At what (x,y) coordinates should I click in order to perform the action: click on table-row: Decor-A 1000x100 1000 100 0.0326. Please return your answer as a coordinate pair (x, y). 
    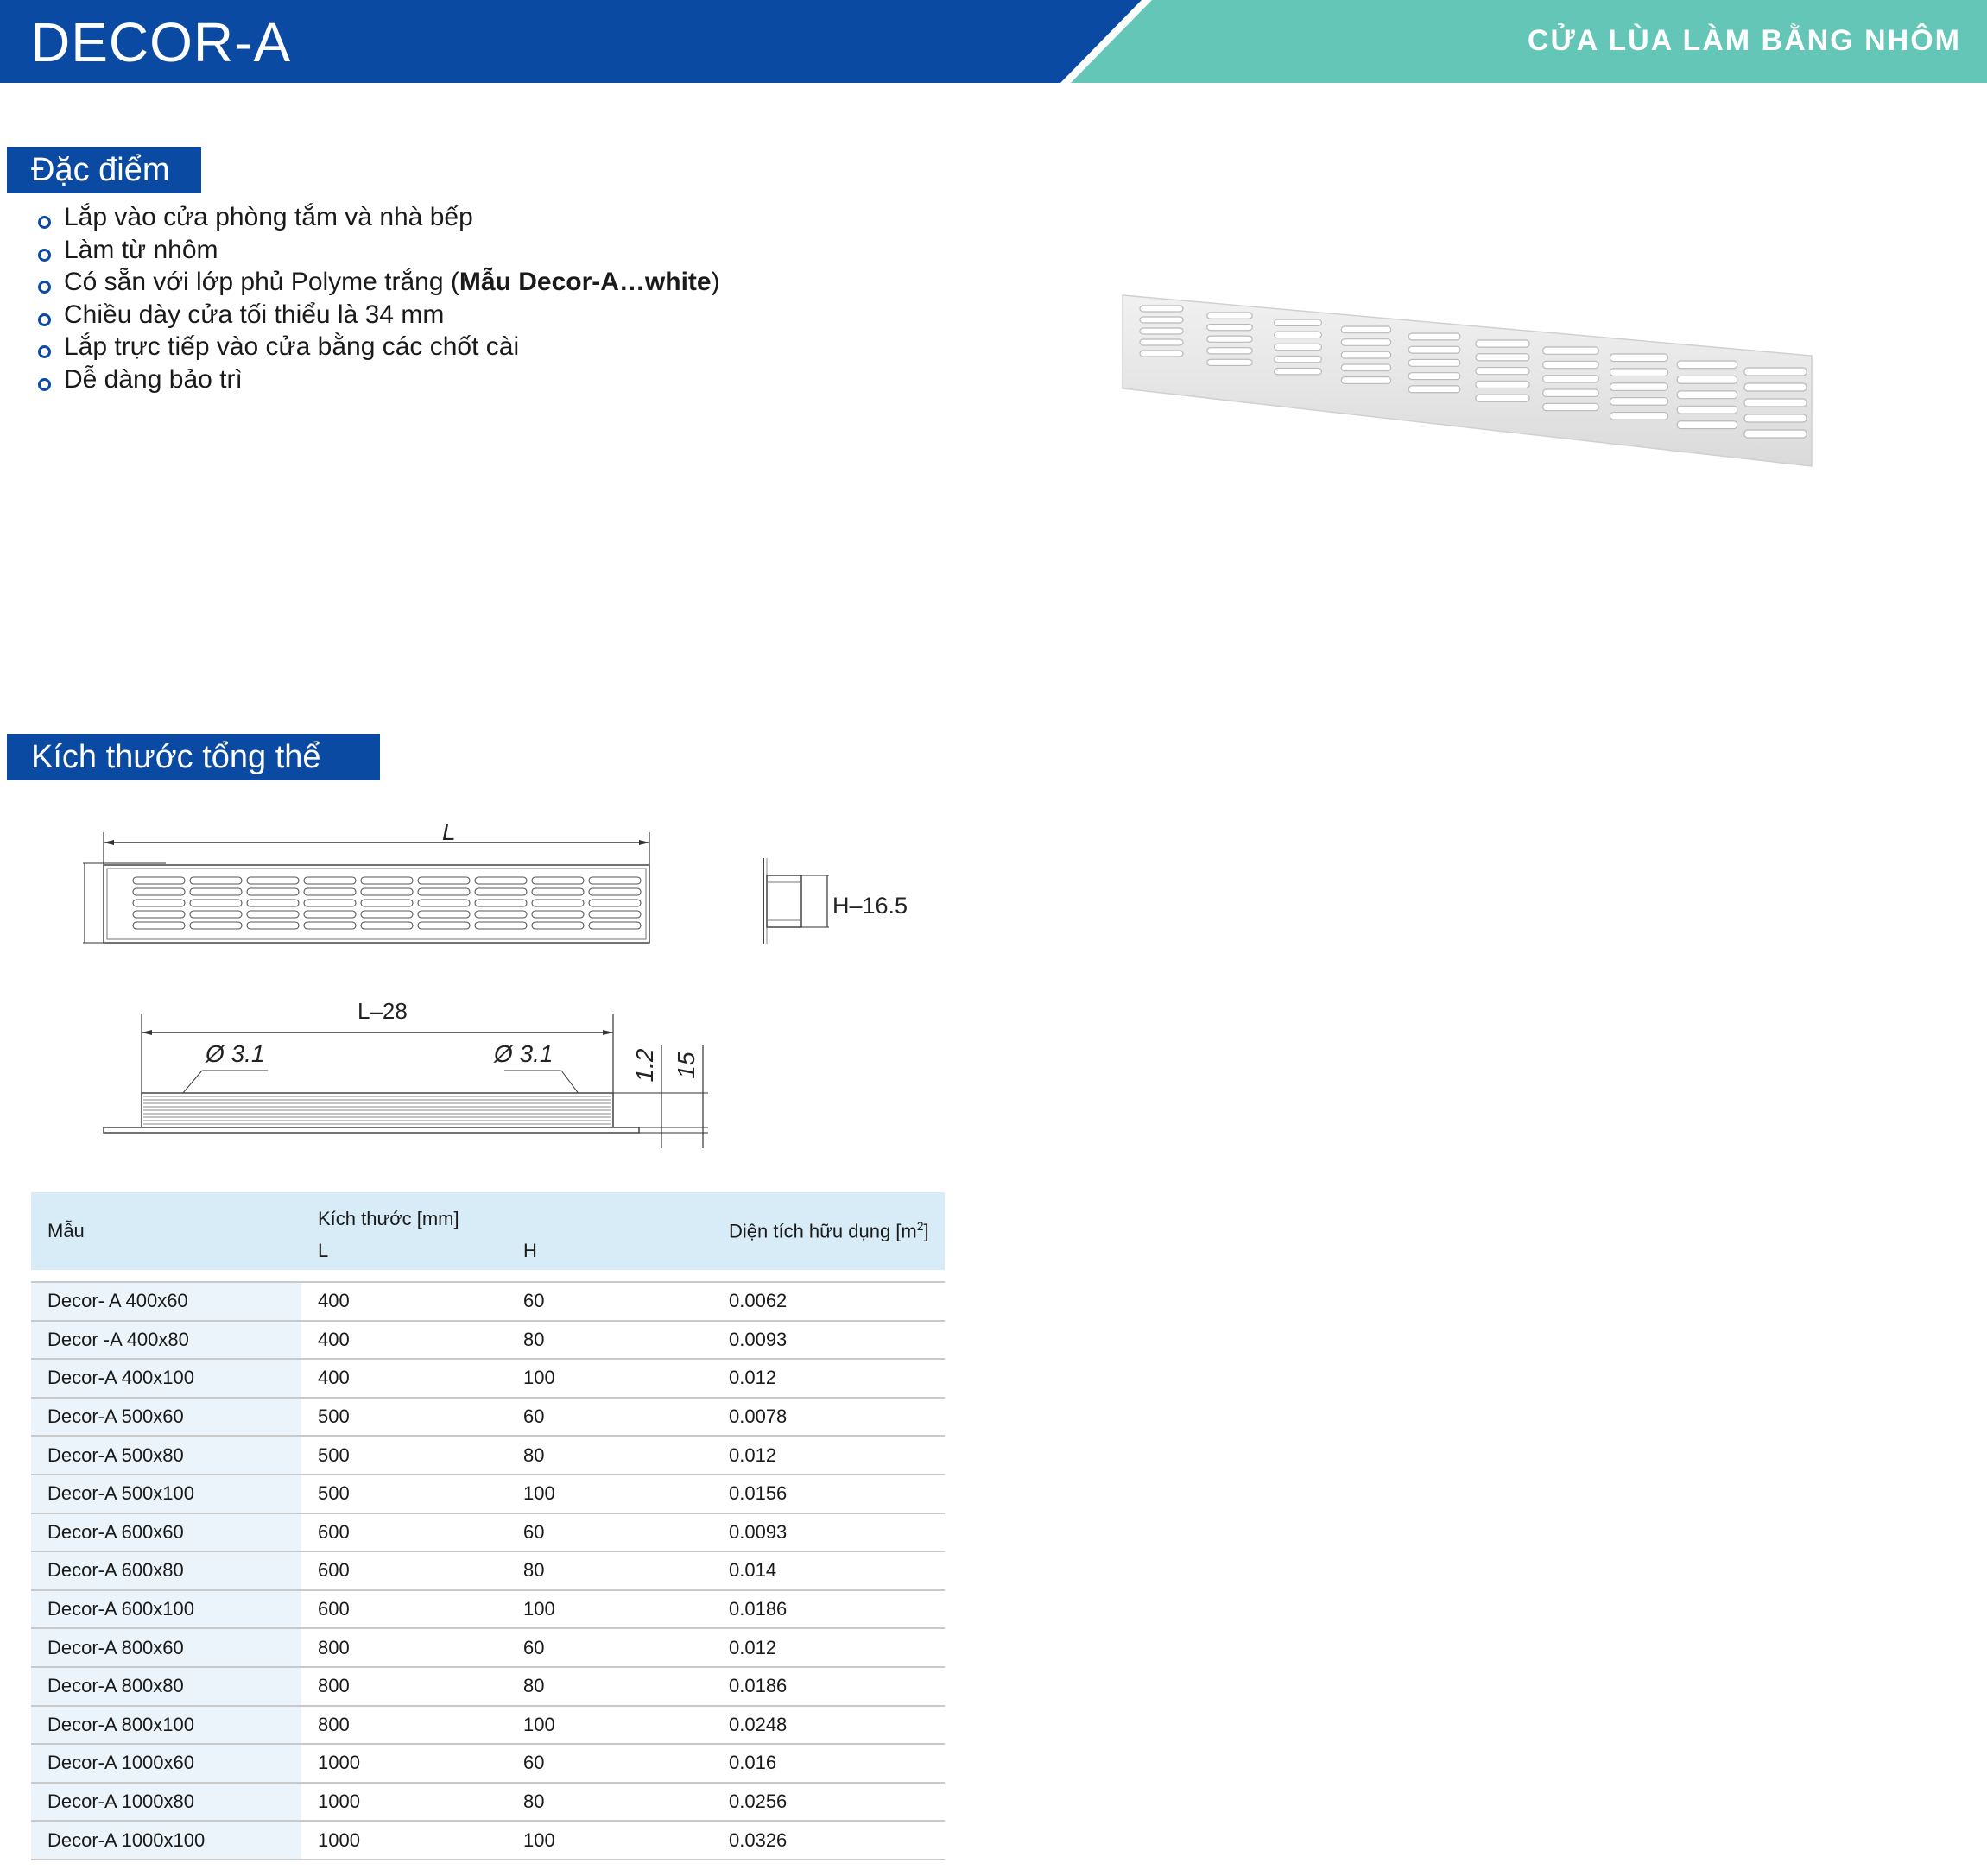
    Looking at the image, I should click on (488, 1840).